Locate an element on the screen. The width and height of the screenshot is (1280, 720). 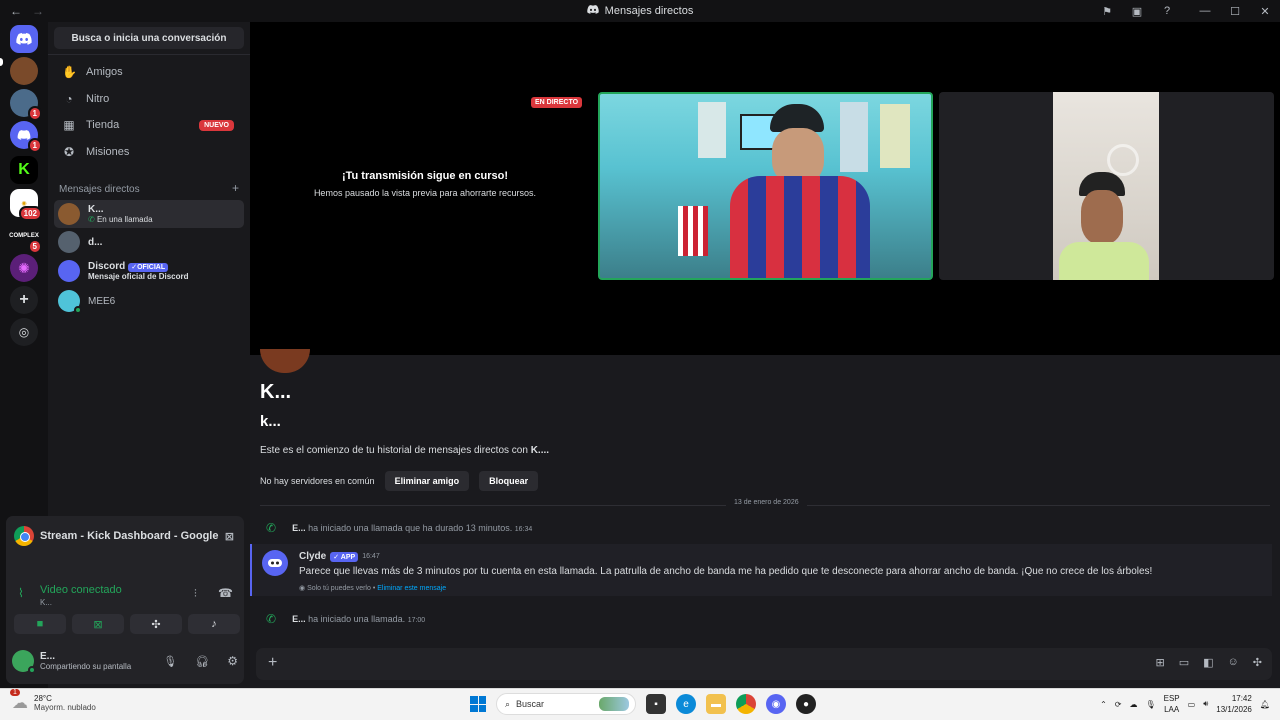
network-icon: ▭ is located at coordinates (1192, 704).